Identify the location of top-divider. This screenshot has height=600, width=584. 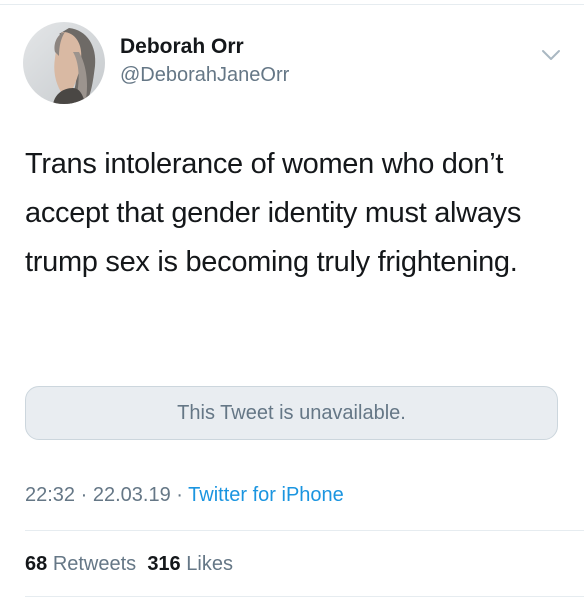
(292, 4).